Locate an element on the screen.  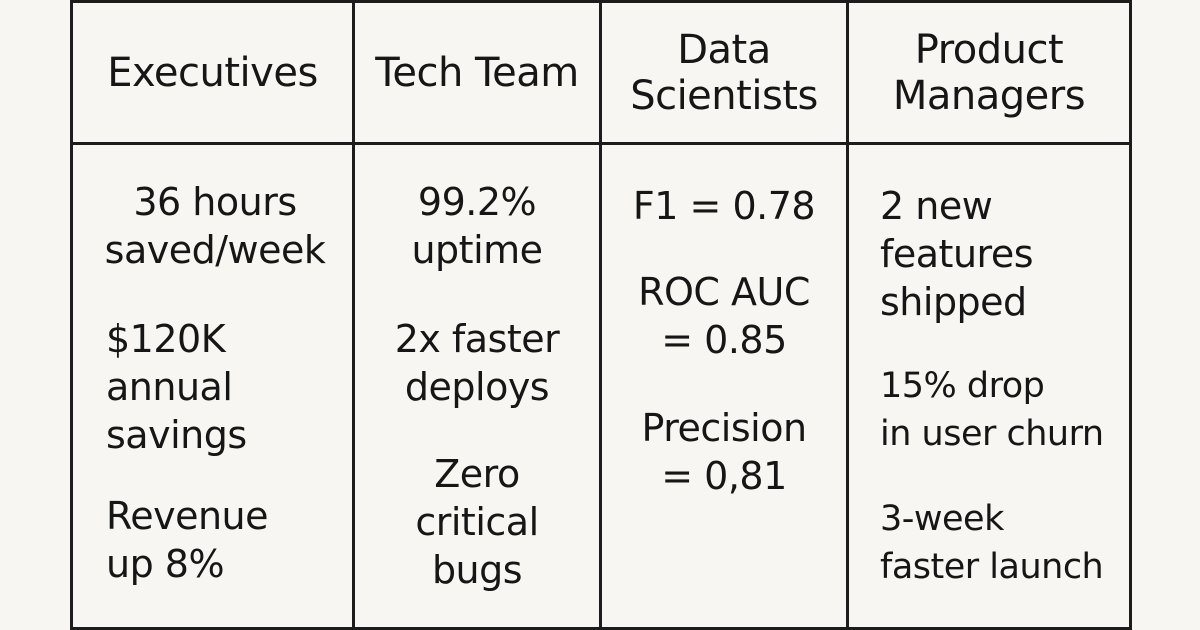
column-header-label: Tech Team is located at coordinates (477, 72).